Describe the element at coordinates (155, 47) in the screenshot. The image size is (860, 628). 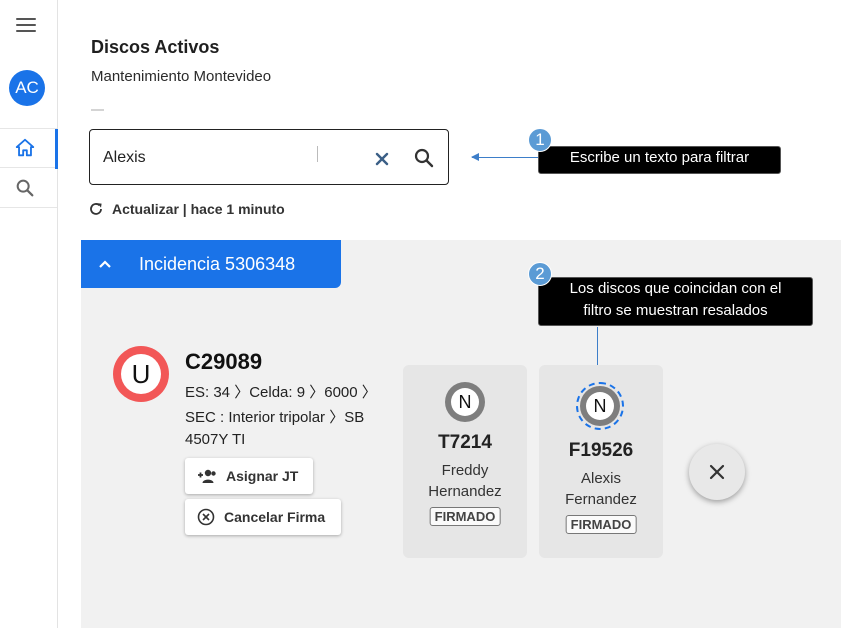
I see `page-title: Discos Activos` at that location.